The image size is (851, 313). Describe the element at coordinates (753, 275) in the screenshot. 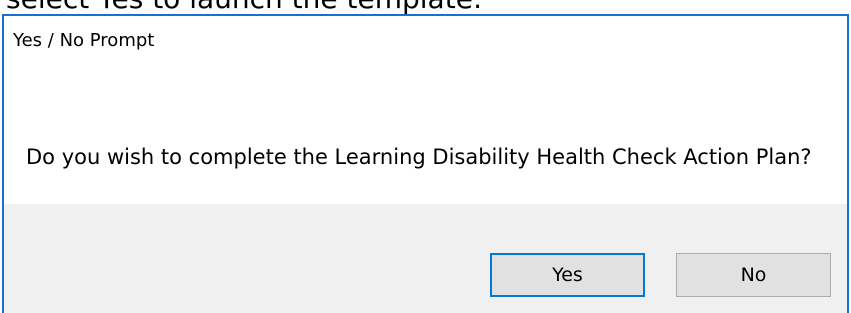

I see `no-button: No` at that location.